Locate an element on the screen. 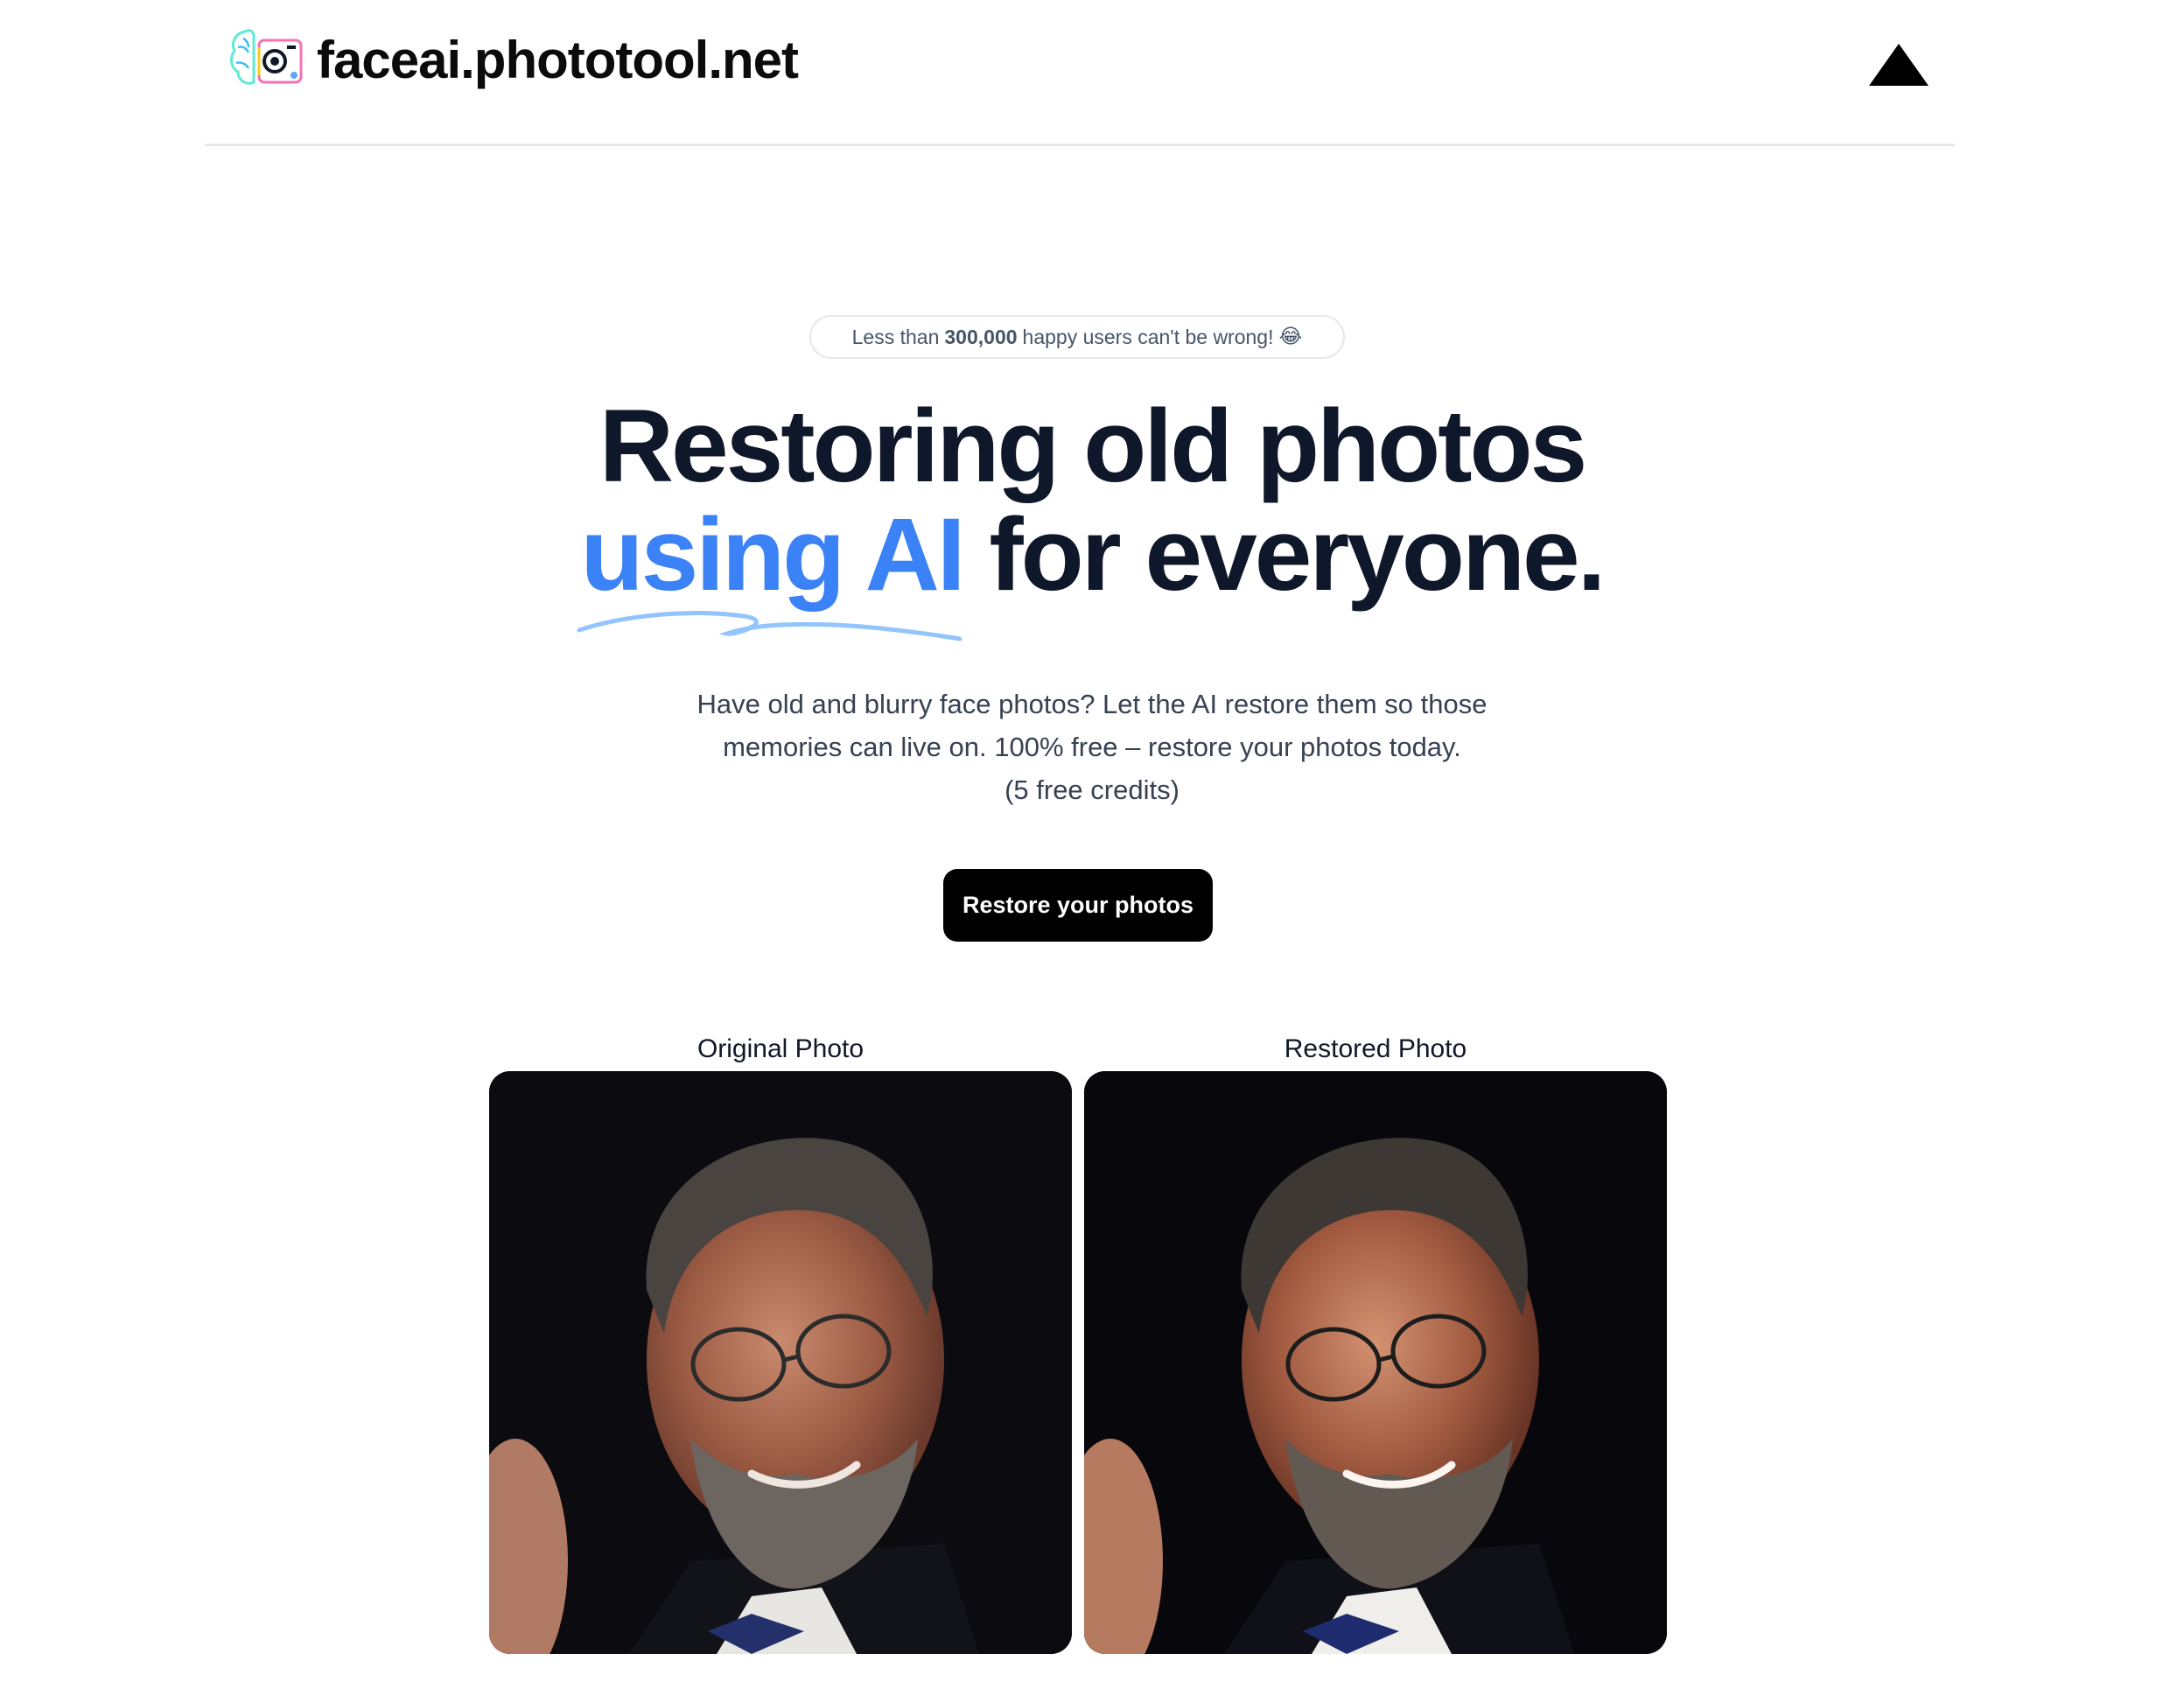 This screenshot has width=2184, height=1689. restore-photos-button: Restore your photos is located at coordinates (1078, 906).